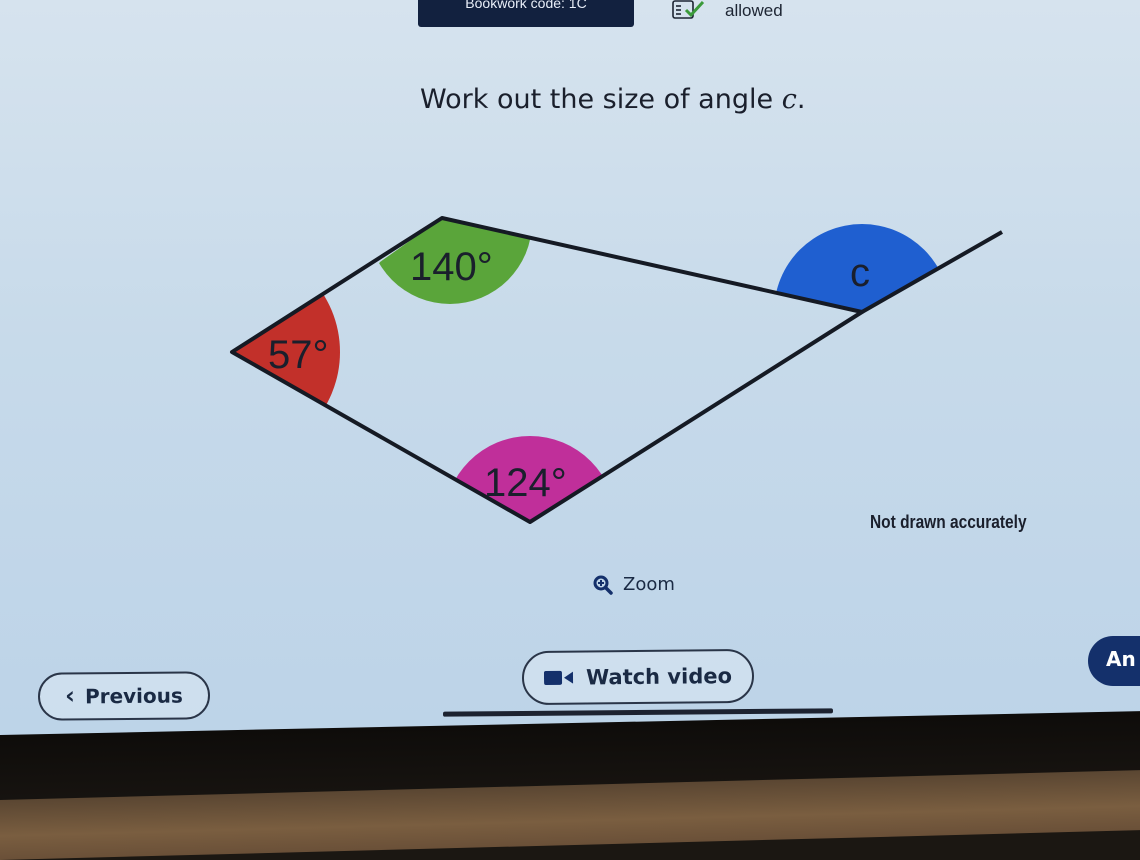  I want to click on angle-label-140: 140°, so click(451, 267).